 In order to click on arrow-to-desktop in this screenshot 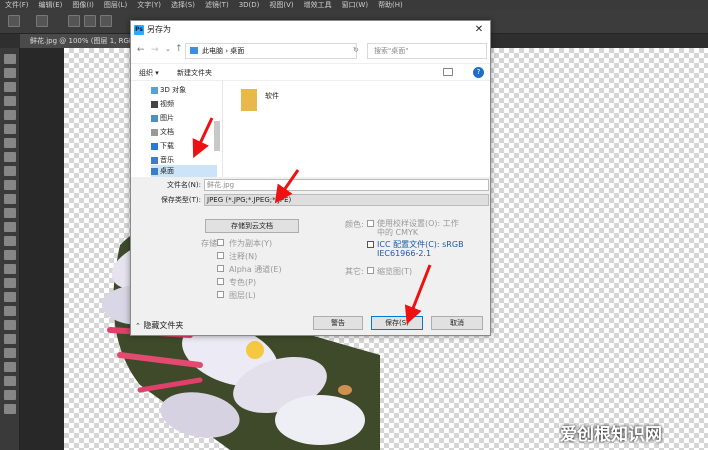, I will do `click(203, 138)`.